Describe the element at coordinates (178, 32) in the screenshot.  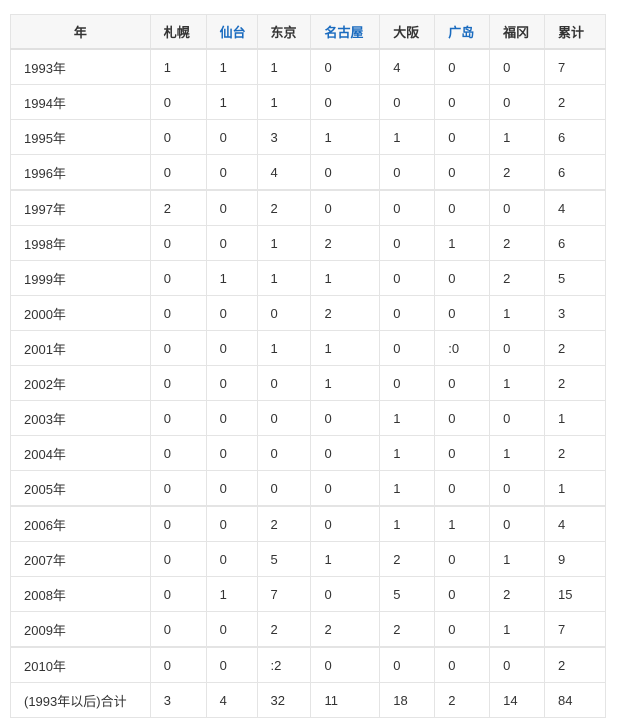
I see `column-header: 札幌` at that location.